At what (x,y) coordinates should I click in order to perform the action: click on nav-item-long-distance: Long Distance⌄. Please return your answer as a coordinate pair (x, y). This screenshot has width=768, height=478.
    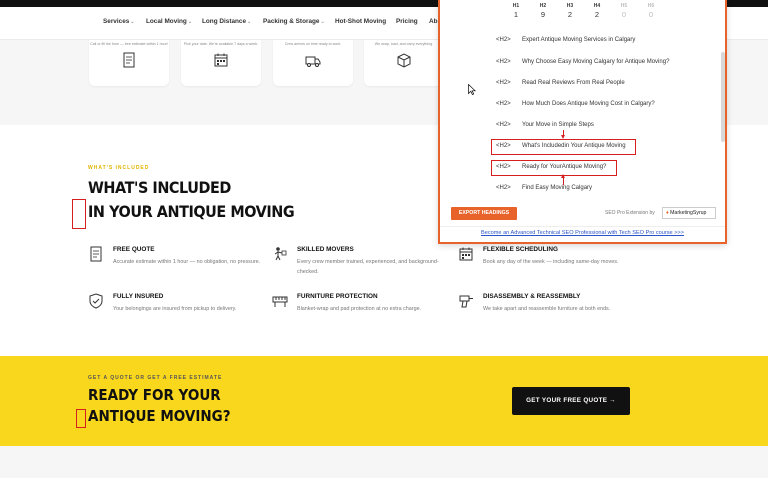
    Looking at the image, I should click on (226, 21).